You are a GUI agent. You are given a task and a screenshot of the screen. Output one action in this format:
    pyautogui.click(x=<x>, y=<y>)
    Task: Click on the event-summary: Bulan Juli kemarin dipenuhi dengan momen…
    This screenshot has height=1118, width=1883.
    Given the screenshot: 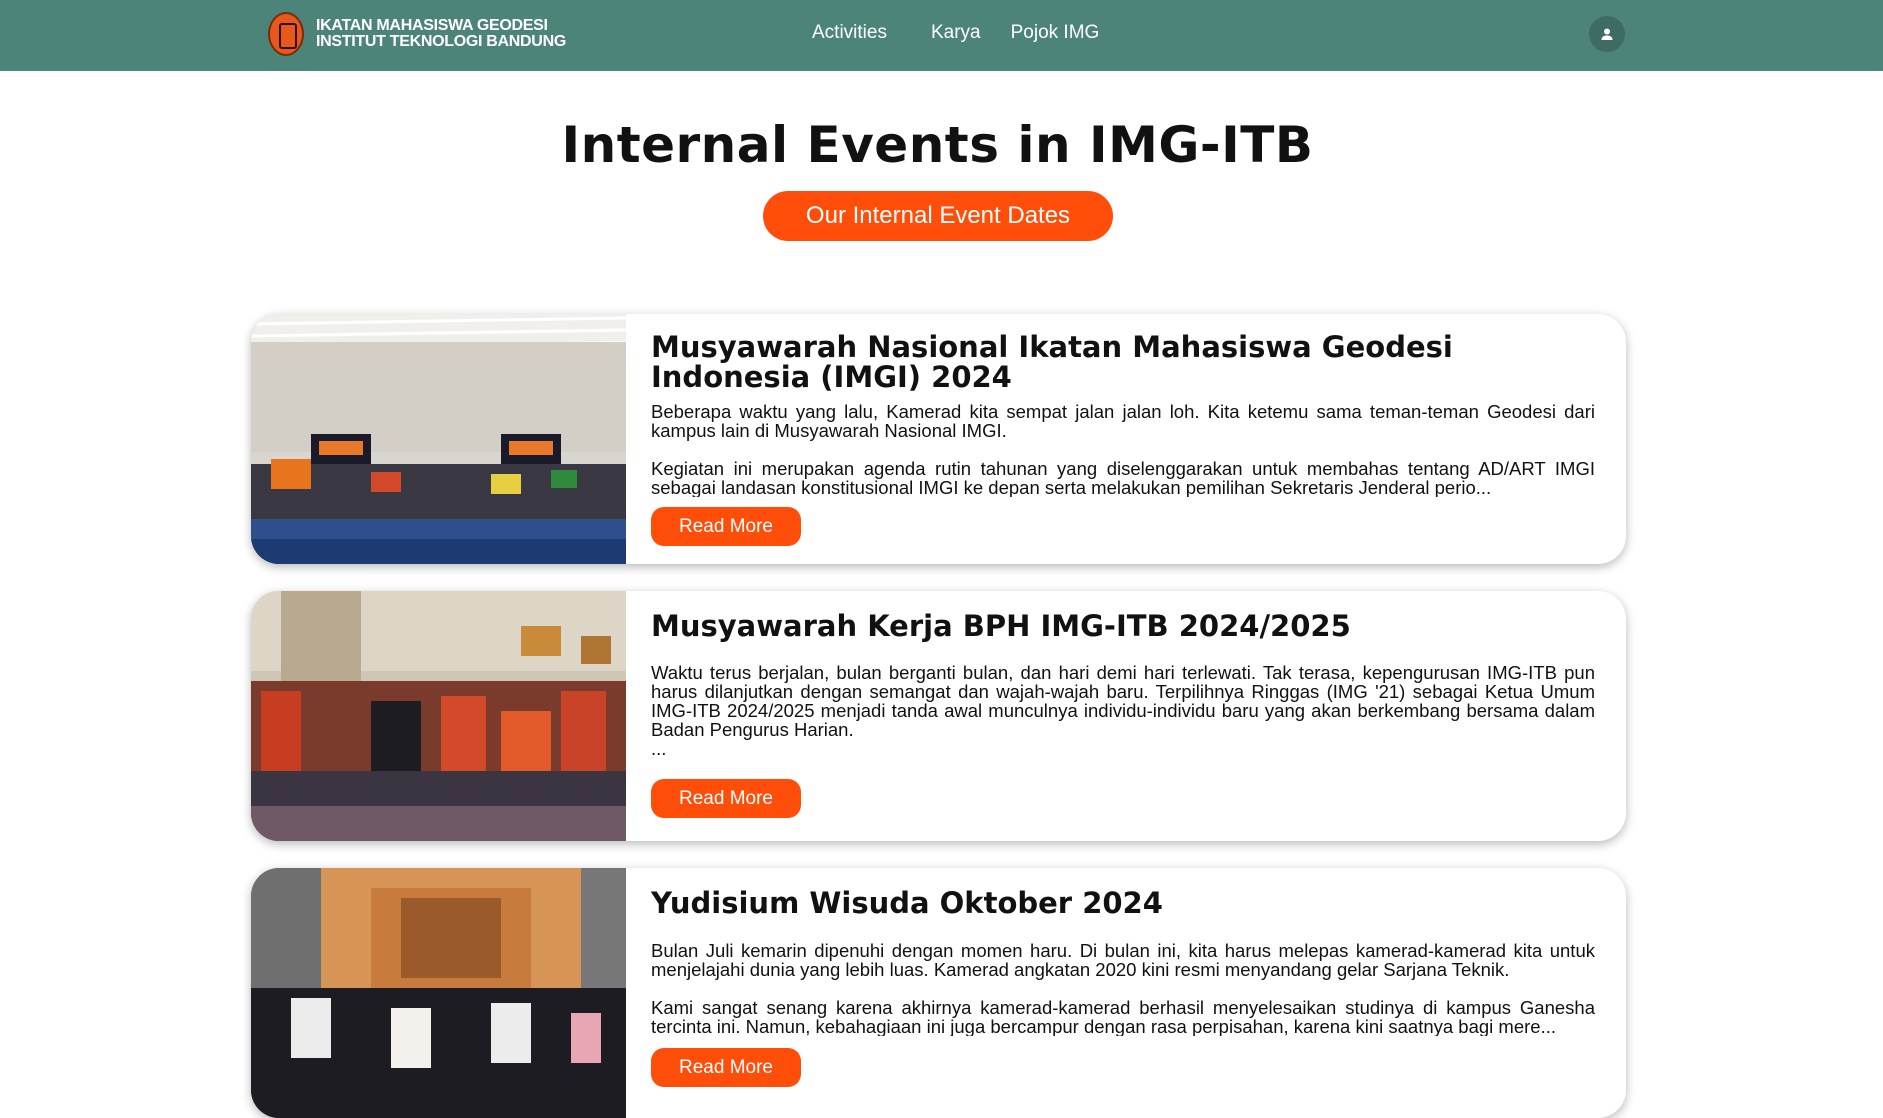 What is the action you would take?
    pyautogui.click(x=1123, y=960)
    